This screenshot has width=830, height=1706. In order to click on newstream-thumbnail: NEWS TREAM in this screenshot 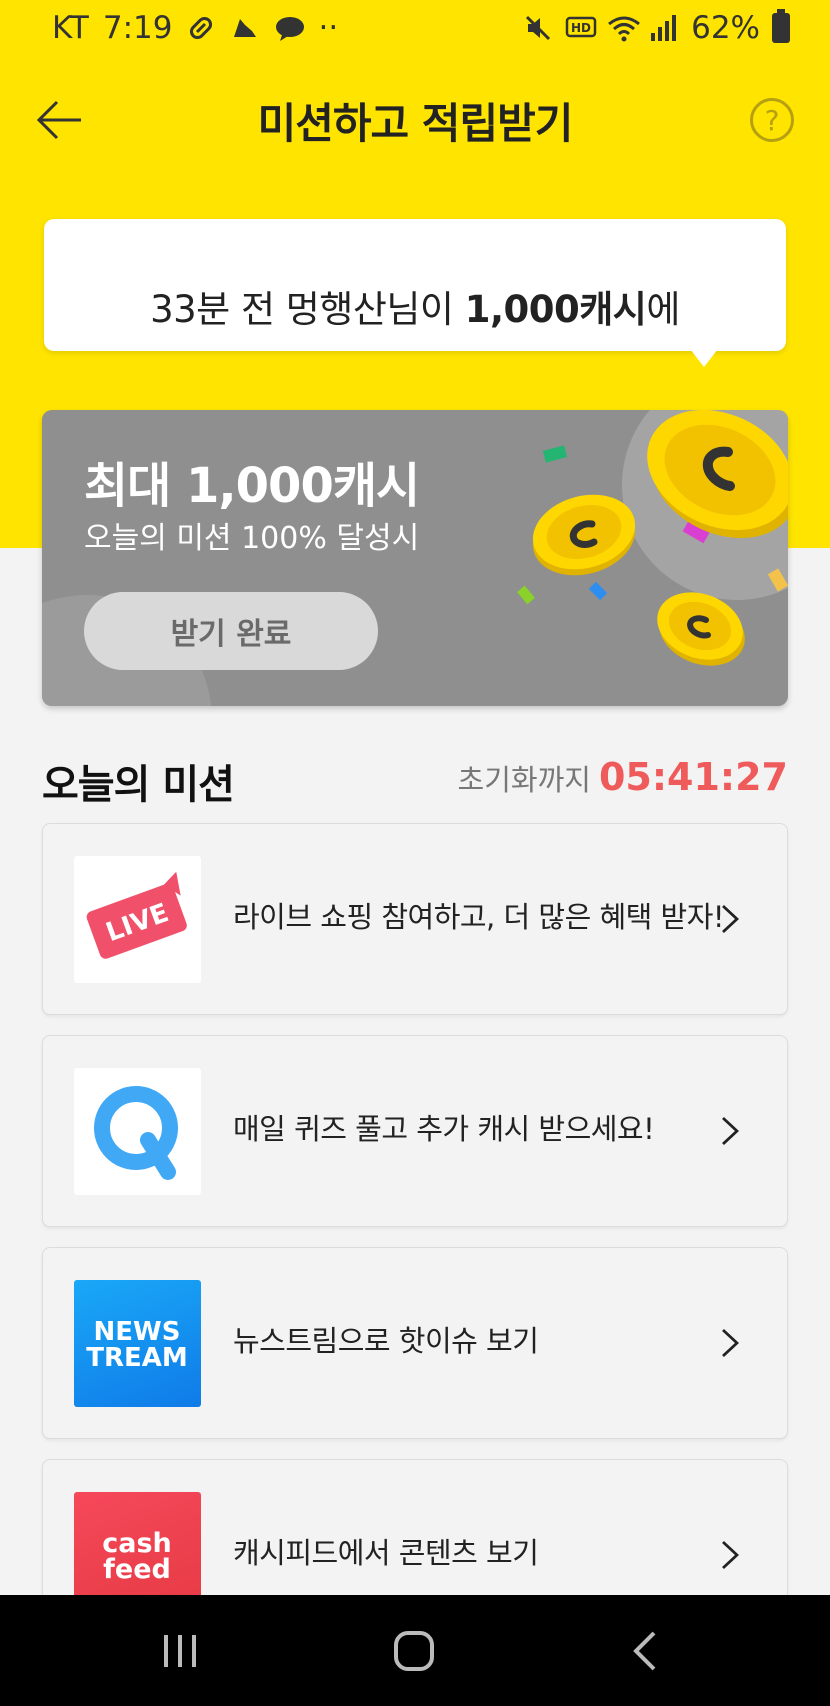, I will do `click(137, 1343)`.